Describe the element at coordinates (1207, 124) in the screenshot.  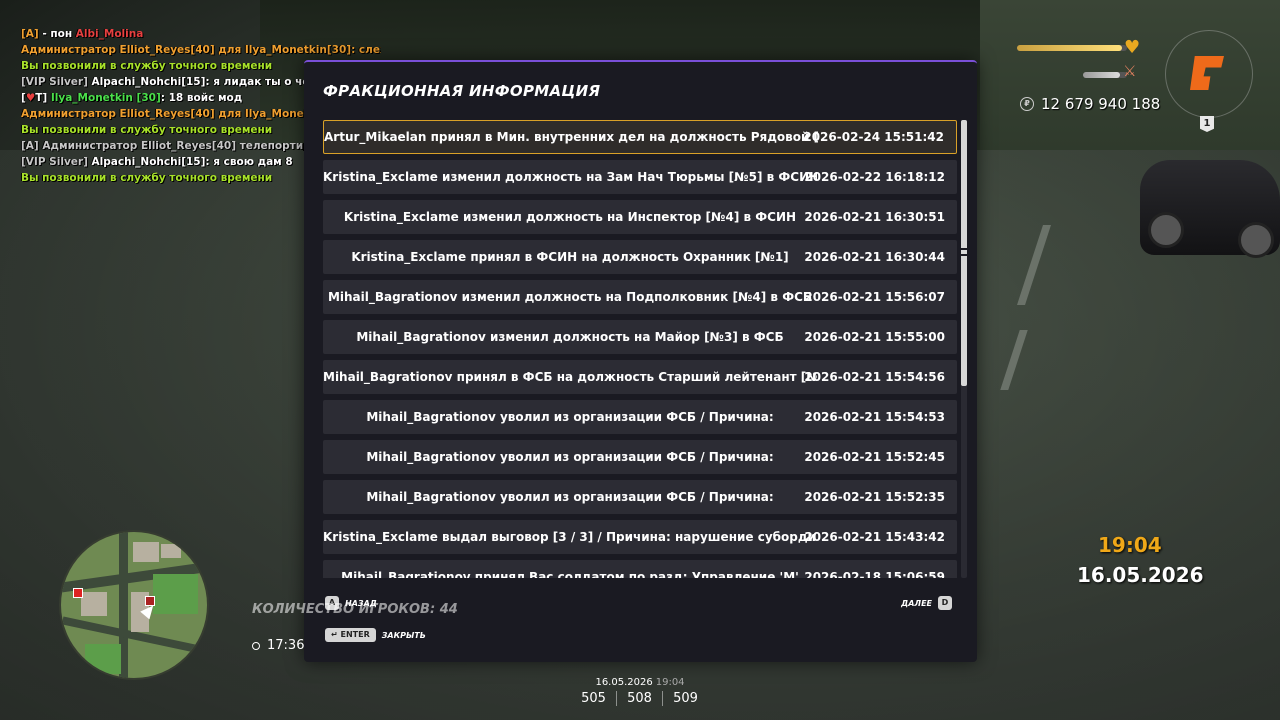
I see `level-badge: 1` at that location.